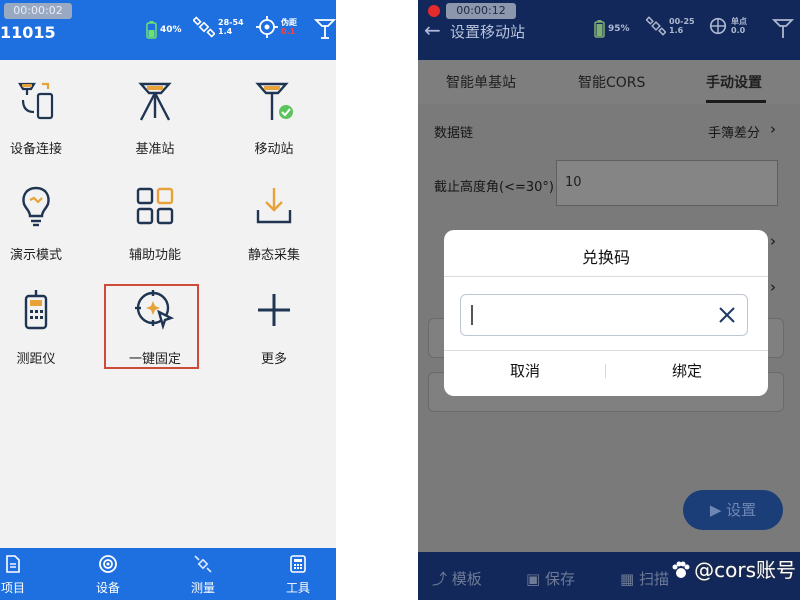  Describe the element at coordinates (454, 133) in the screenshot. I see `data-link-label: 数据链` at that location.